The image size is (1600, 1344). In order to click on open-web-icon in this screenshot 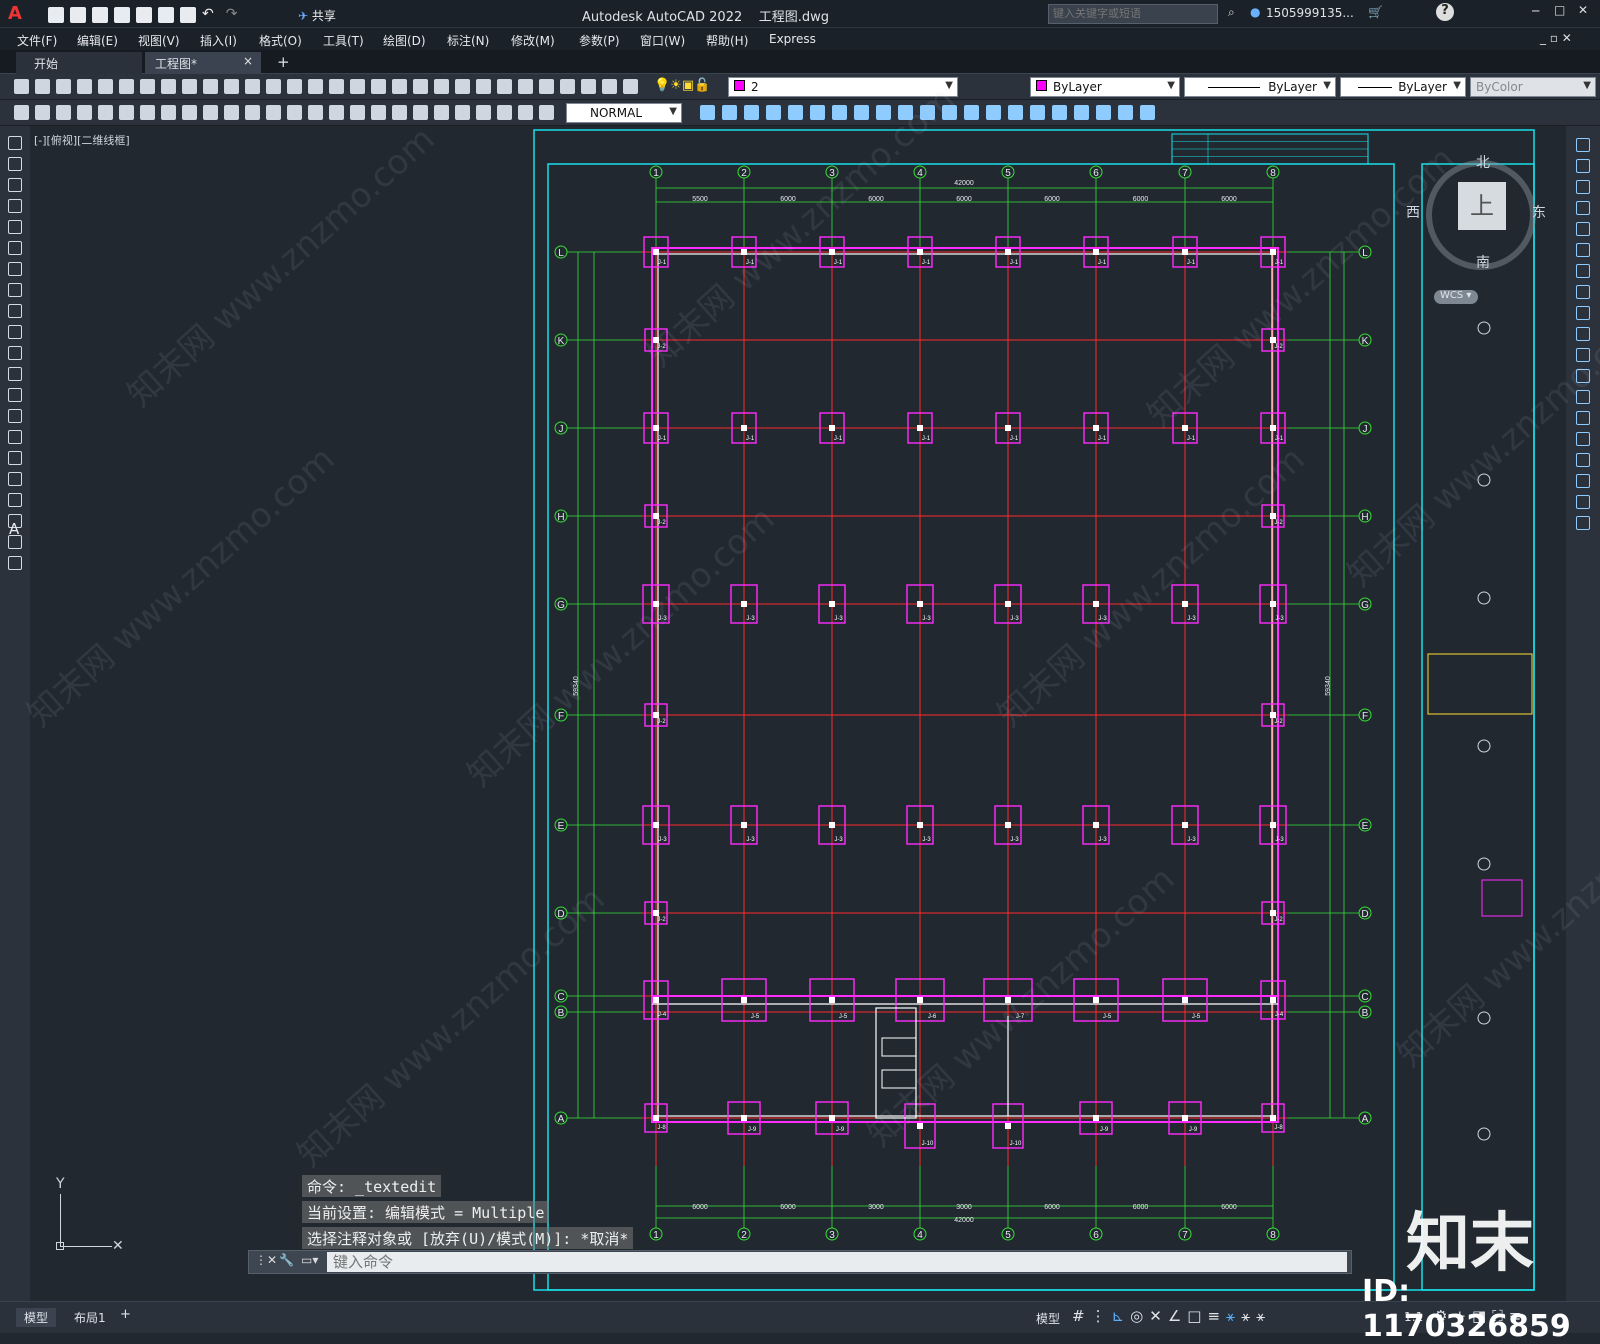, I will do `click(144, 14)`.